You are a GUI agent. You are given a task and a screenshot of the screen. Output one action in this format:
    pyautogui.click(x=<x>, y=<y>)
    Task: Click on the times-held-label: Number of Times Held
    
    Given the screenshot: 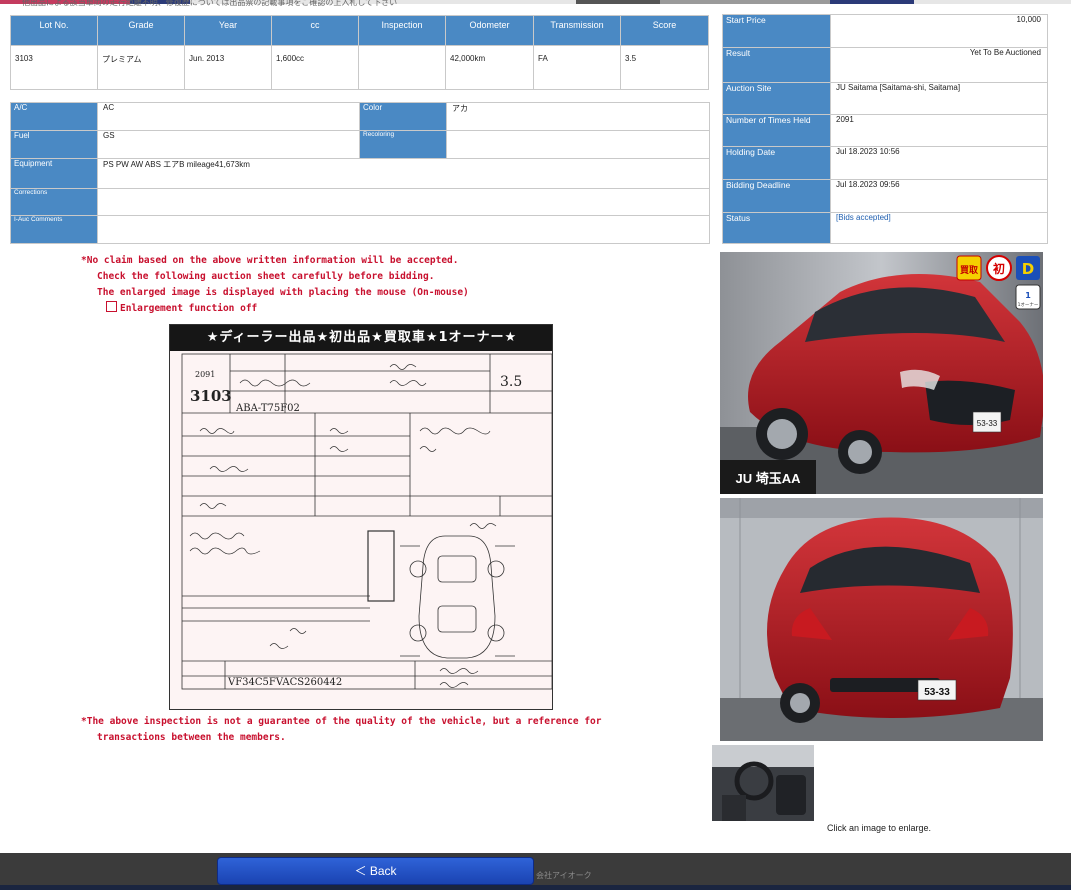 What is the action you would take?
    pyautogui.click(x=776, y=130)
    